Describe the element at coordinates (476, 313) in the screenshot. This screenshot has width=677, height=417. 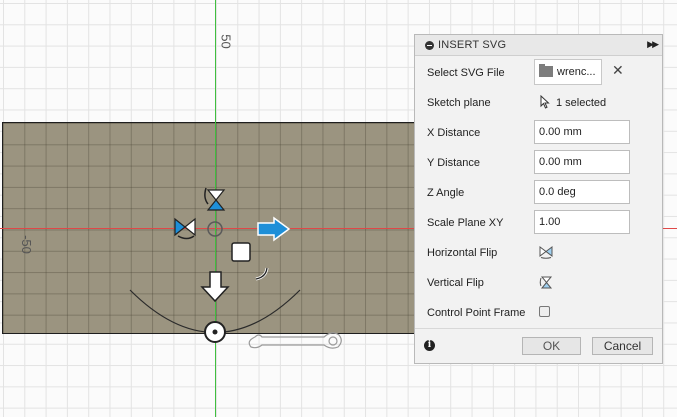
I see `control-point-frame-label: Control Point Frame` at that location.